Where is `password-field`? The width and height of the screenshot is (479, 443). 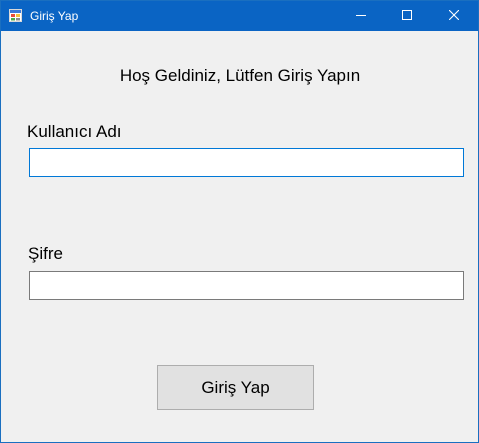
password-field is located at coordinates (246, 285).